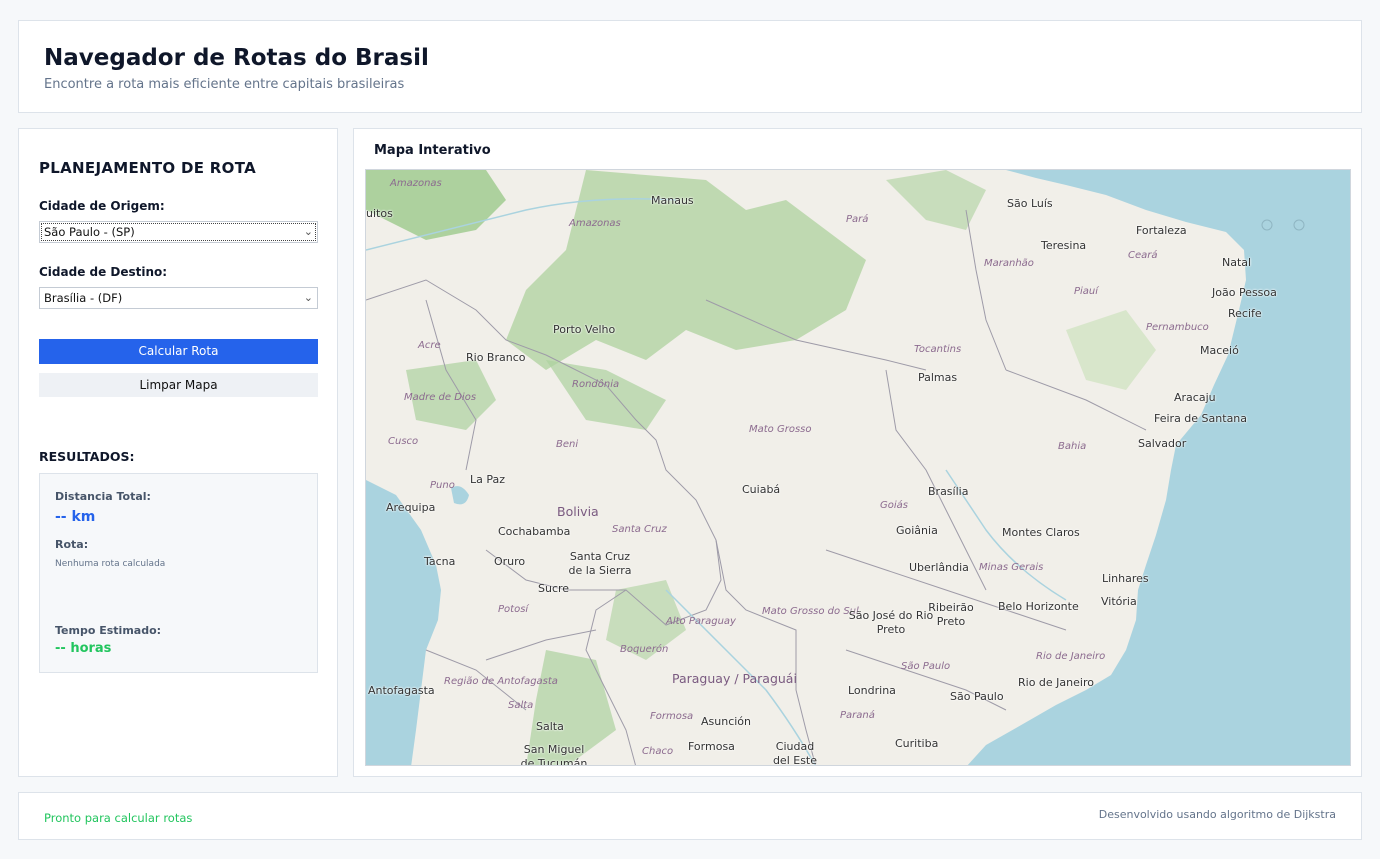 Image resolution: width=1380 pixels, height=859 pixels. Describe the element at coordinates (403, 441) in the screenshot. I see `region-label: Cusco` at that location.